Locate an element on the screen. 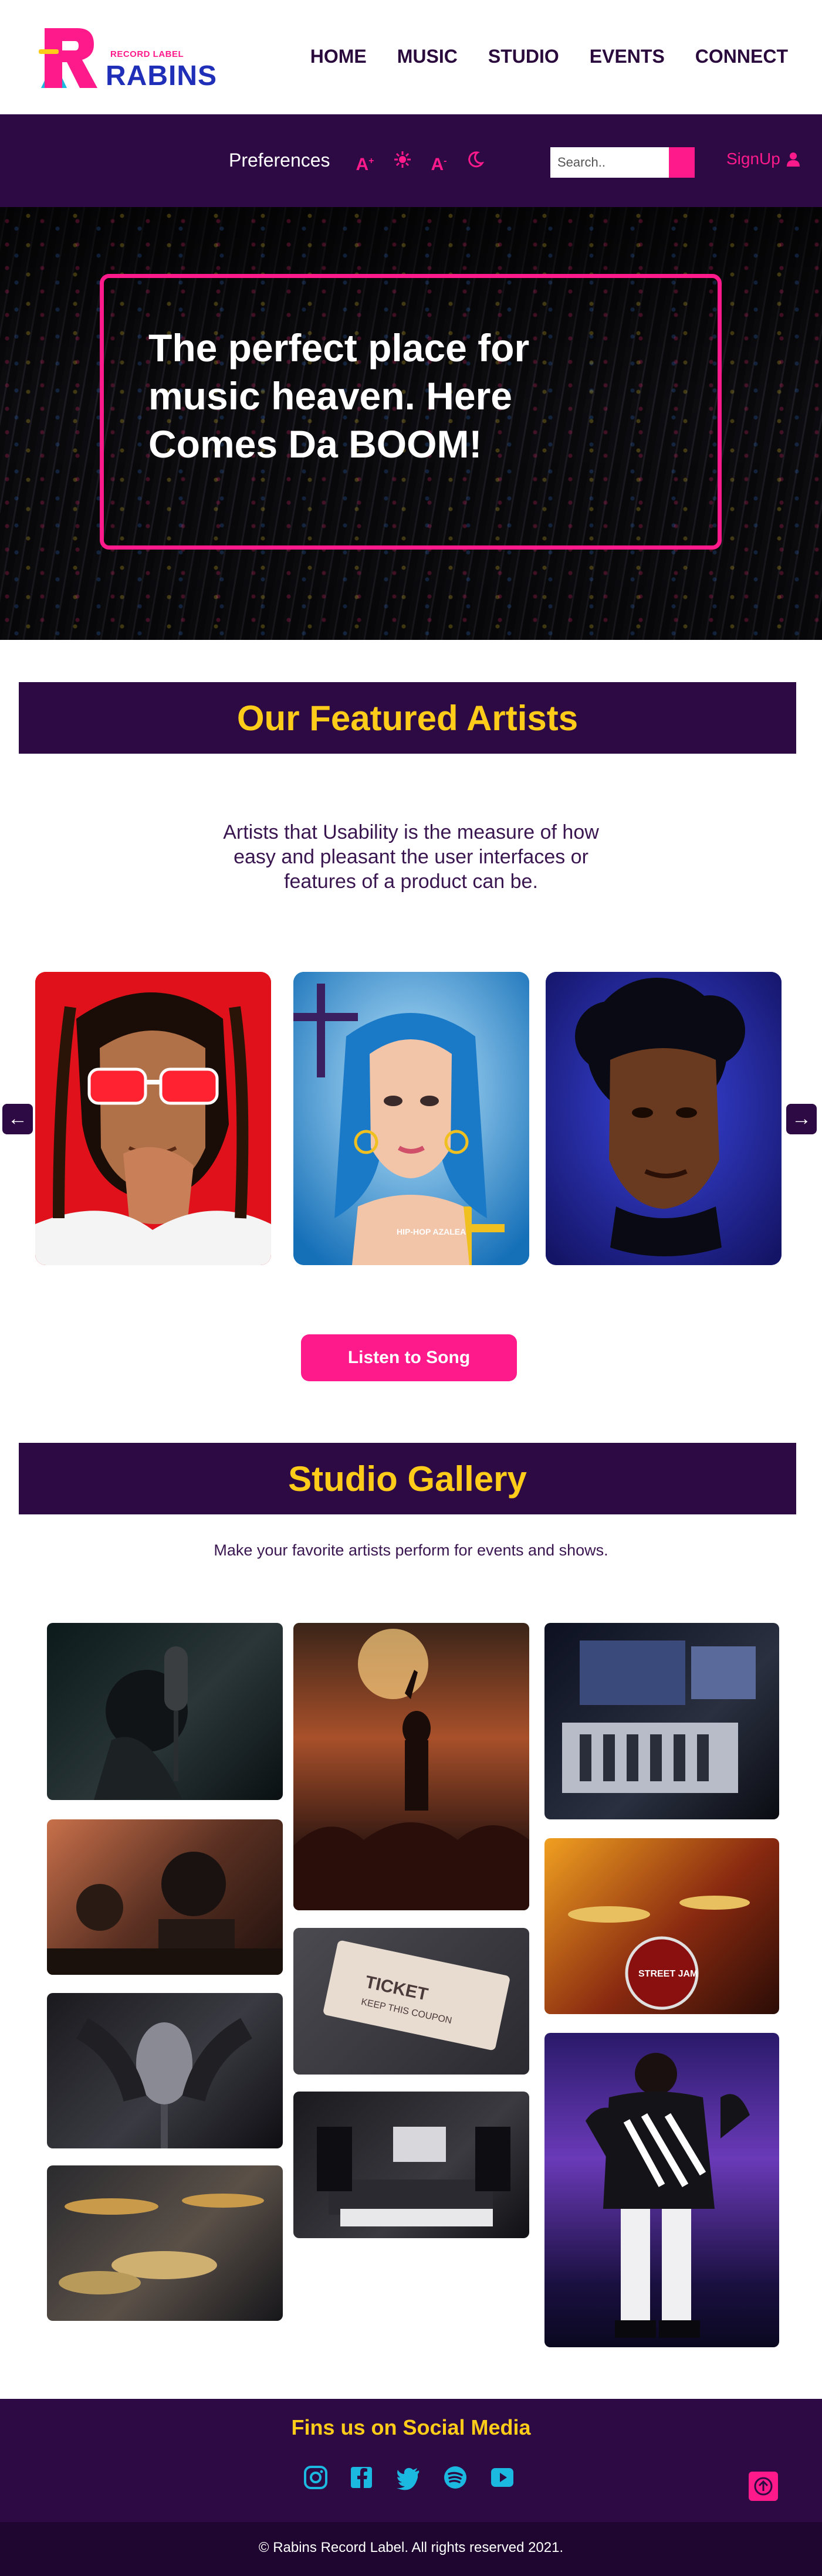 The width and height of the screenshot is (822, 2576). carousel-prev-button: ← is located at coordinates (17, 1119).